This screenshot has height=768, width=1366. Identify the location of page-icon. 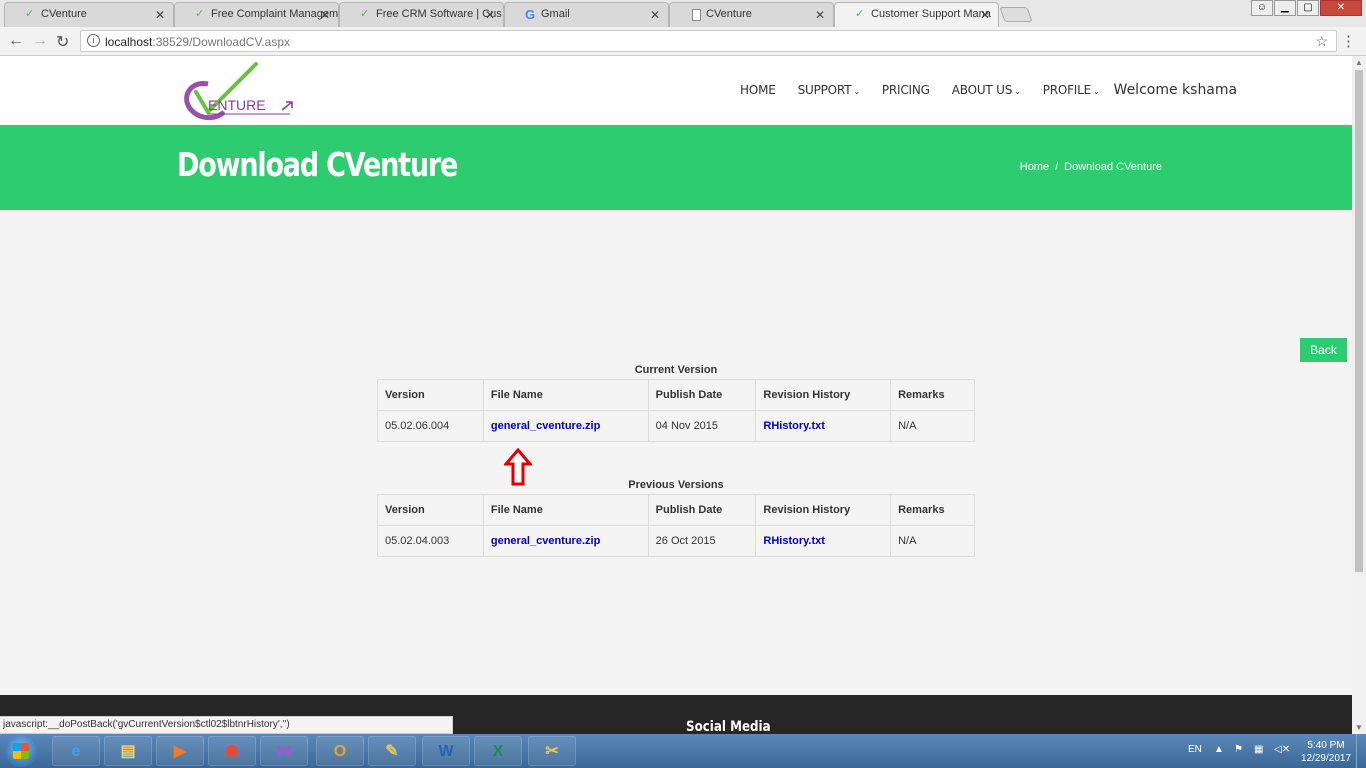
(696, 15).